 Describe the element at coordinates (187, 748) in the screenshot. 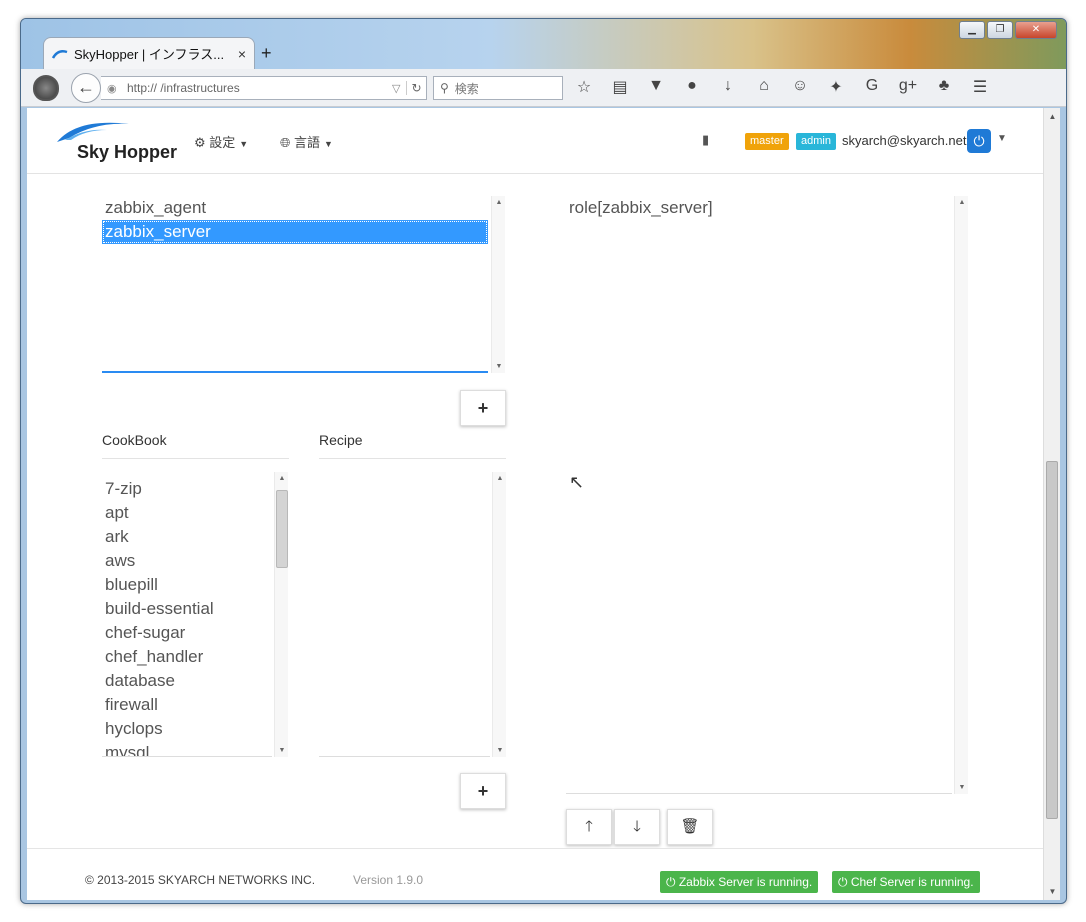

I see `cookbook-item: mysql` at that location.